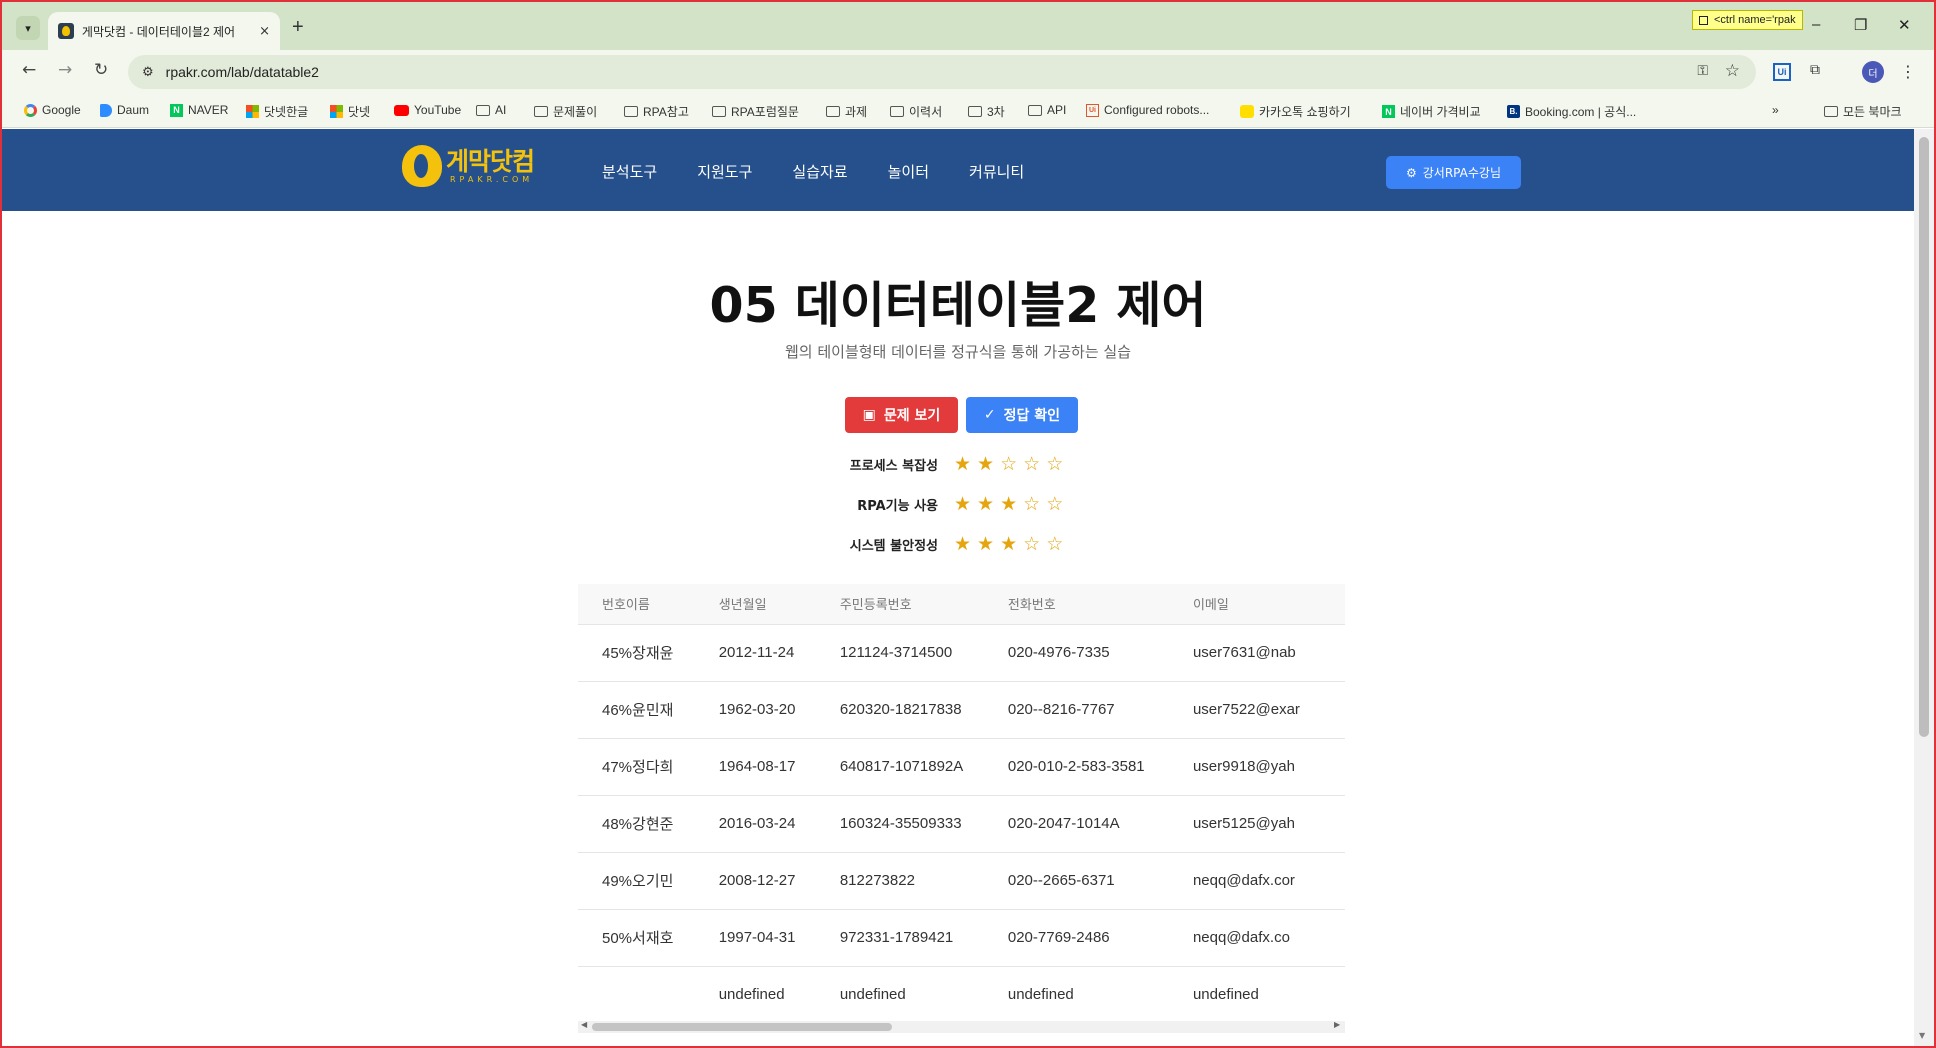 The width and height of the screenshot is (1936, 1048). What do you see at coordinates (1815, 70) in the screenshot?
I see `extensions-puzzle-icon: ⧉` at bounding box center [1815, 70].